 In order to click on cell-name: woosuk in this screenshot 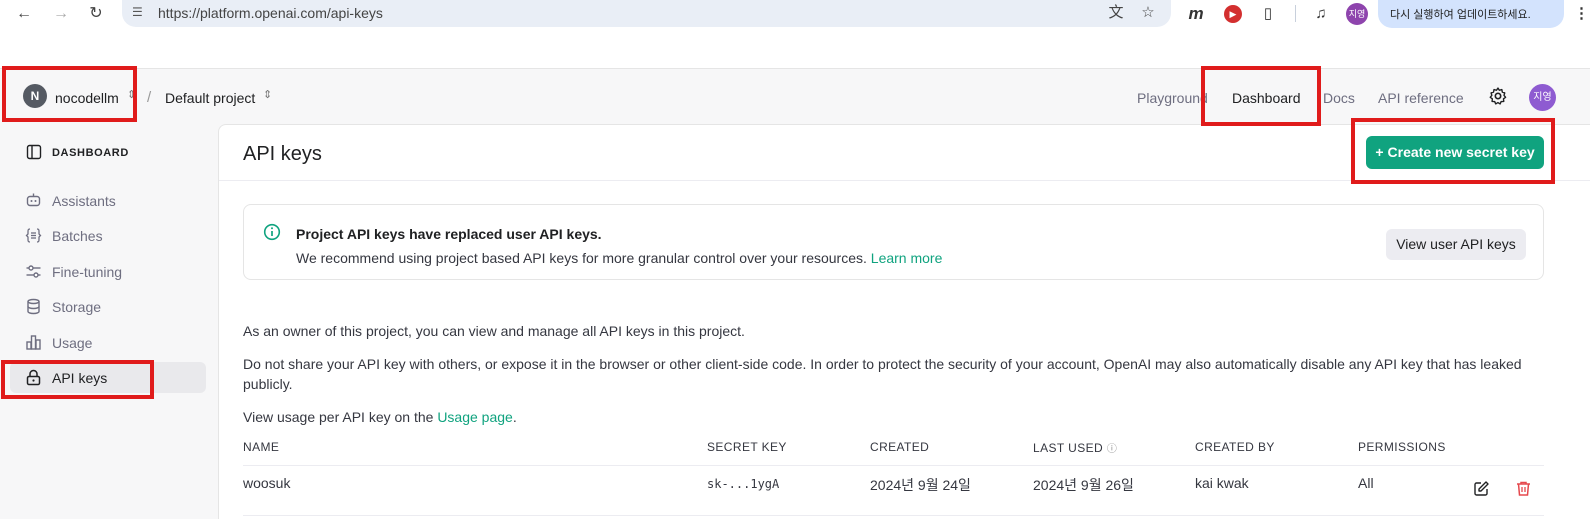, I will do `click(267, 483)`.